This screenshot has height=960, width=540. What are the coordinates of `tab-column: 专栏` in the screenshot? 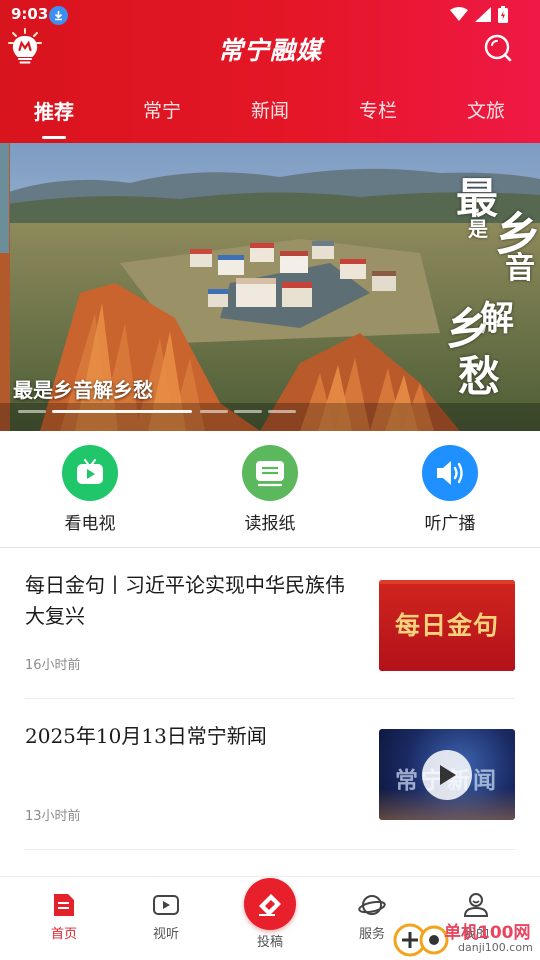 It's located at (378, 109).